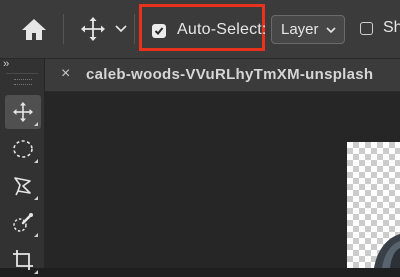 This screenshot has width=400, height=277. Describe the element at coordinates (159, 31) in the screenshot. I see `auto-select-checkbox` at that location.